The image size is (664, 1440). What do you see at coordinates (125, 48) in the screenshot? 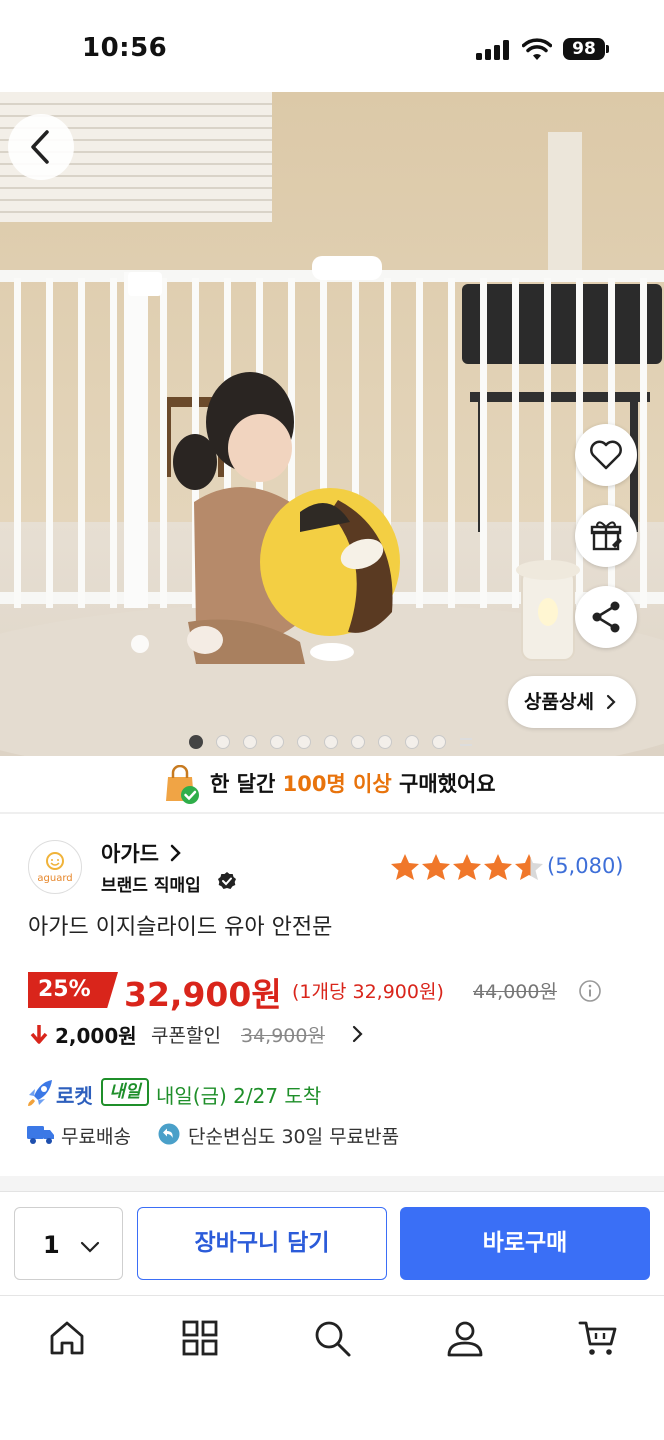
I see `status-time: 10:56` at bounding box center [125, 48].